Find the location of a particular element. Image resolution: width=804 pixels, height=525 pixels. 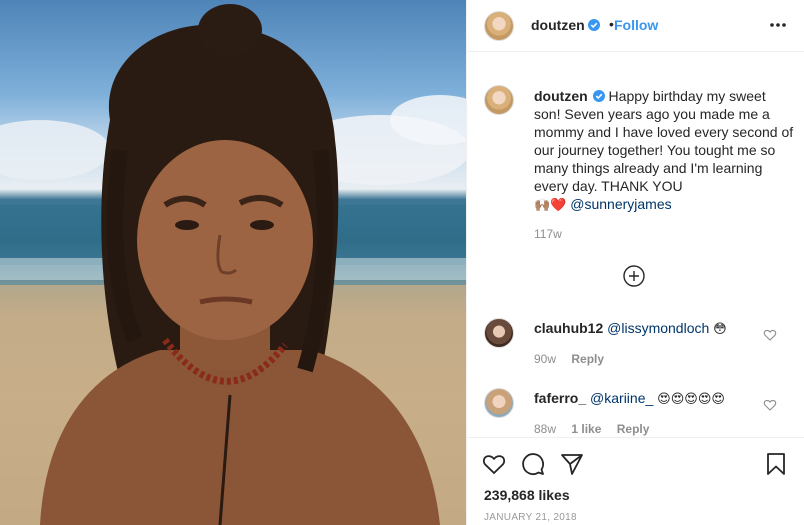

caption-avatar is located at coordinates (499, 100).